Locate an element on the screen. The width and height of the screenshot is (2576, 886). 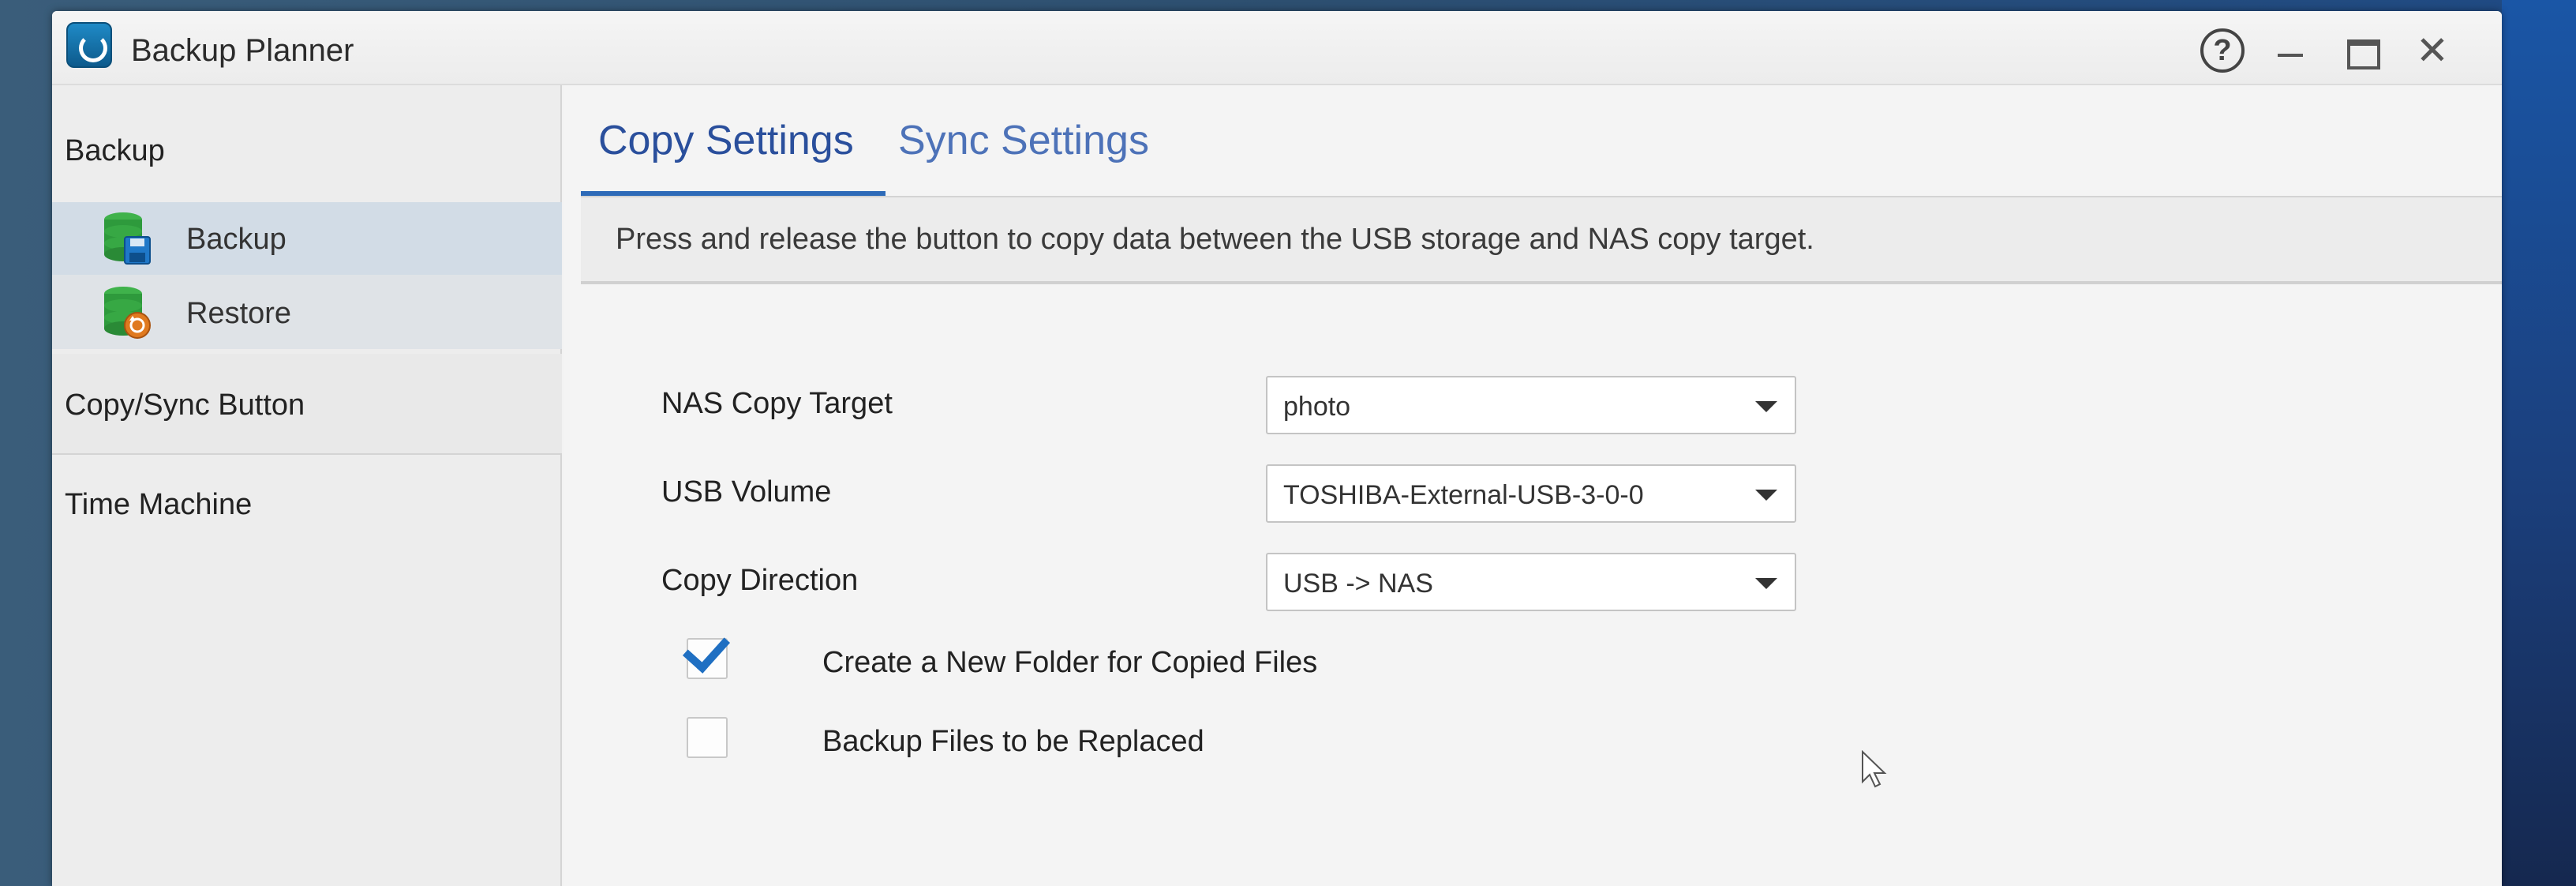
nas-copy-target-select: photo is located at coordinates (1531, 405).